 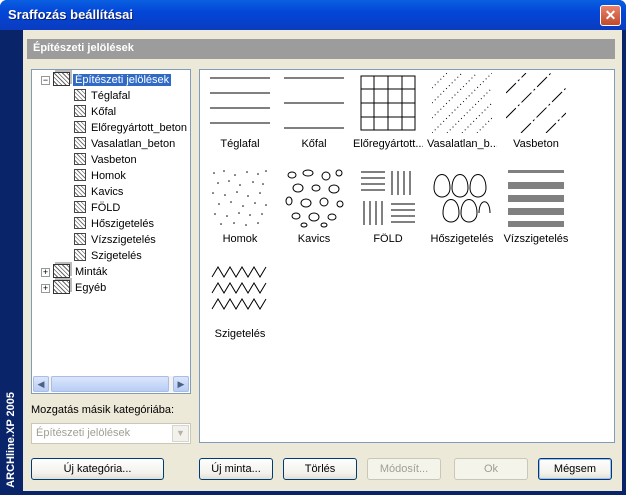 What do you see at coordinates (103, 410) in the screenshot?
I see `move-category-label: Mozgatás másik kategóriába:` at bounding box center [103, 410].